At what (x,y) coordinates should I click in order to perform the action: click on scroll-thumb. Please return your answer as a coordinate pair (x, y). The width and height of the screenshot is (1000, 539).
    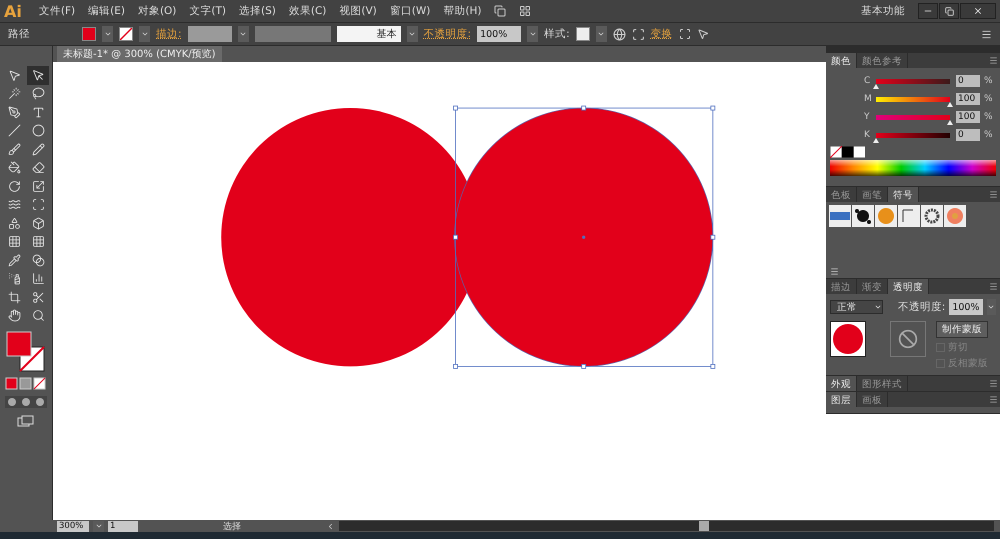
    Looking at the image, I should click on (704, 526).